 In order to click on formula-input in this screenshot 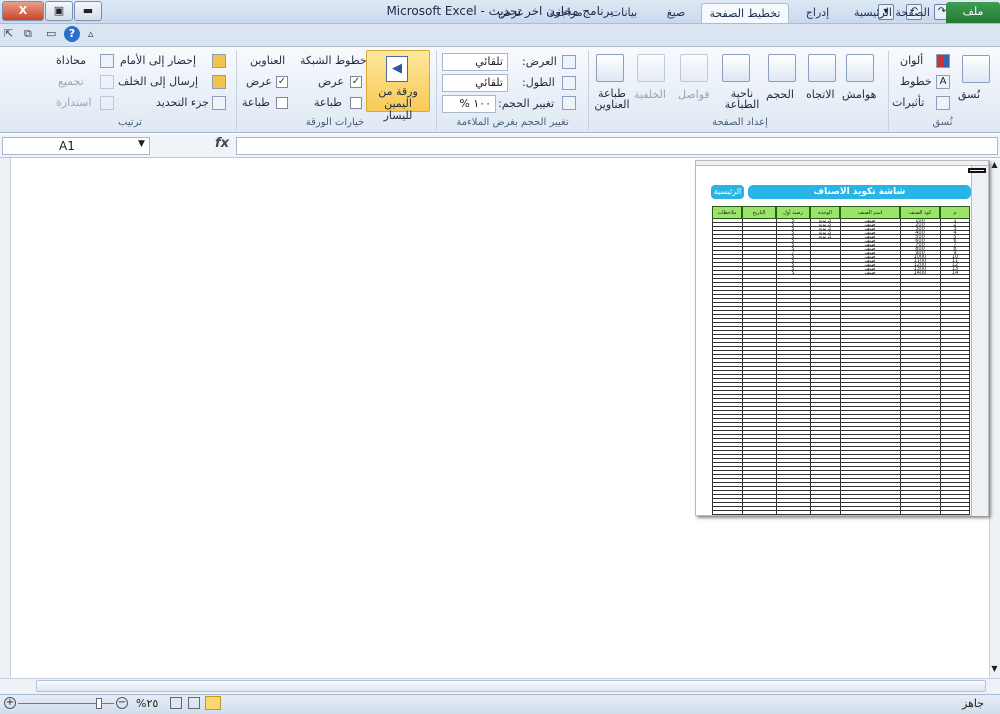, I will do `click(617, 146)`.